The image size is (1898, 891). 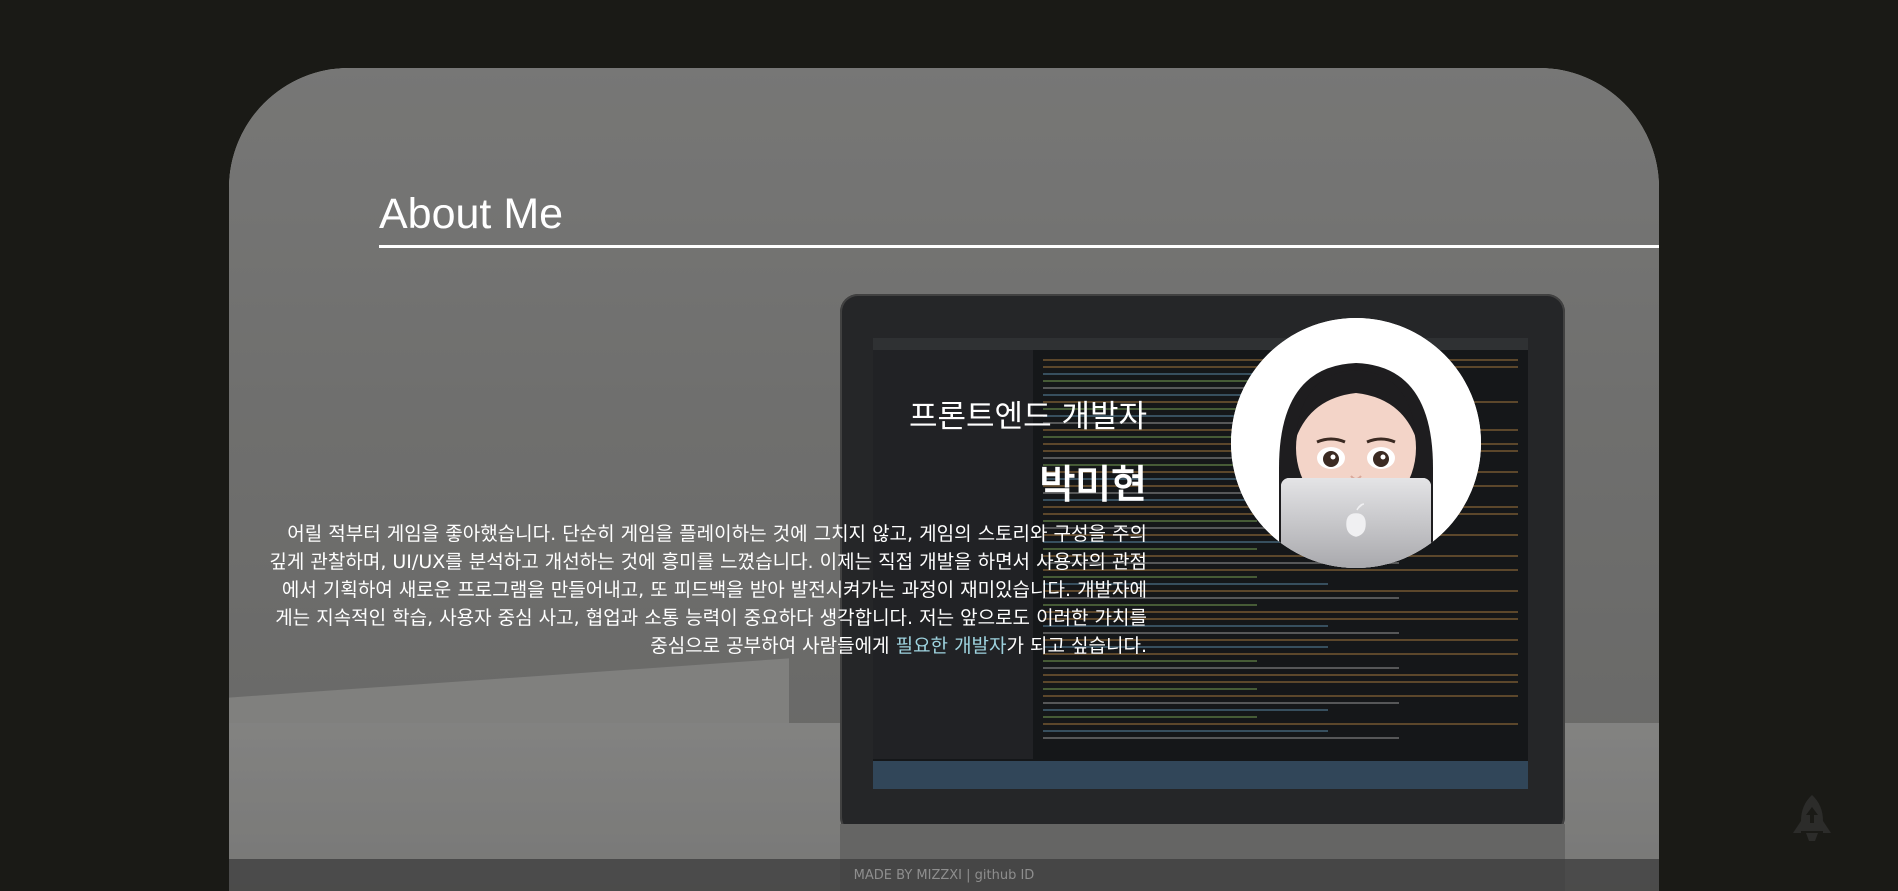 What do you see at coordinates (1027, 417) in the screenshot?
I see `job-role: 프론트엔드 개발자` at bounding box center [1027, 417].